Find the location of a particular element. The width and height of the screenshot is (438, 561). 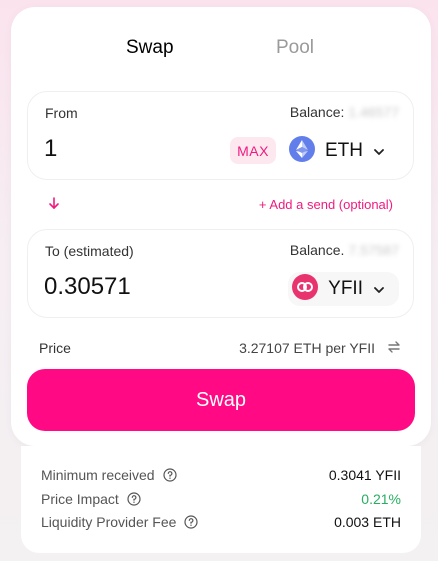

min-received-value: 0.3041 YFII is located at coordinates (364, 475).